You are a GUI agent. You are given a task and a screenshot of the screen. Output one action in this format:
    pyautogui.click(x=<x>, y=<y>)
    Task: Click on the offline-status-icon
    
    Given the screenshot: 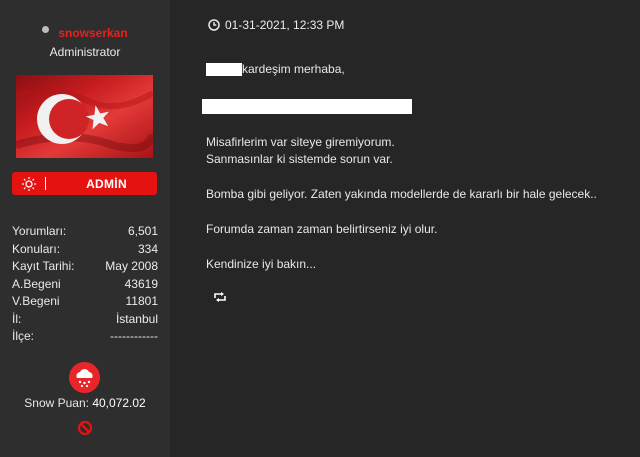 What is the action you would take?
    pyautogui.click(x=46, y=30)
    